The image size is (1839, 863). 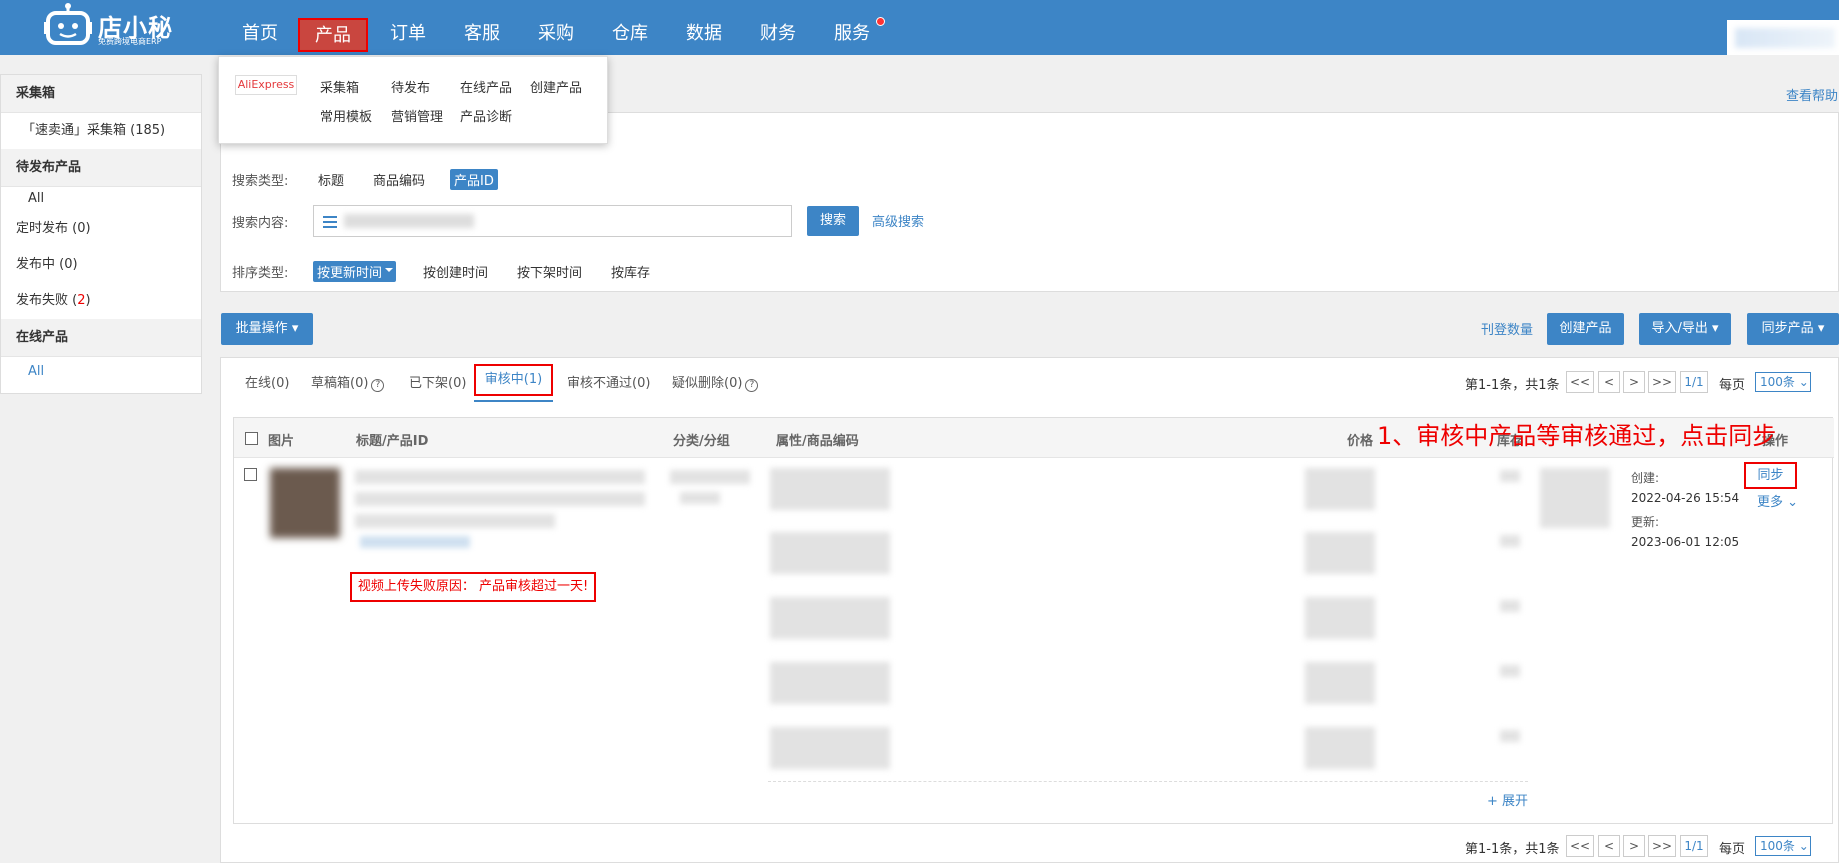 I want to click on product-image, so click(x=305, y=503).